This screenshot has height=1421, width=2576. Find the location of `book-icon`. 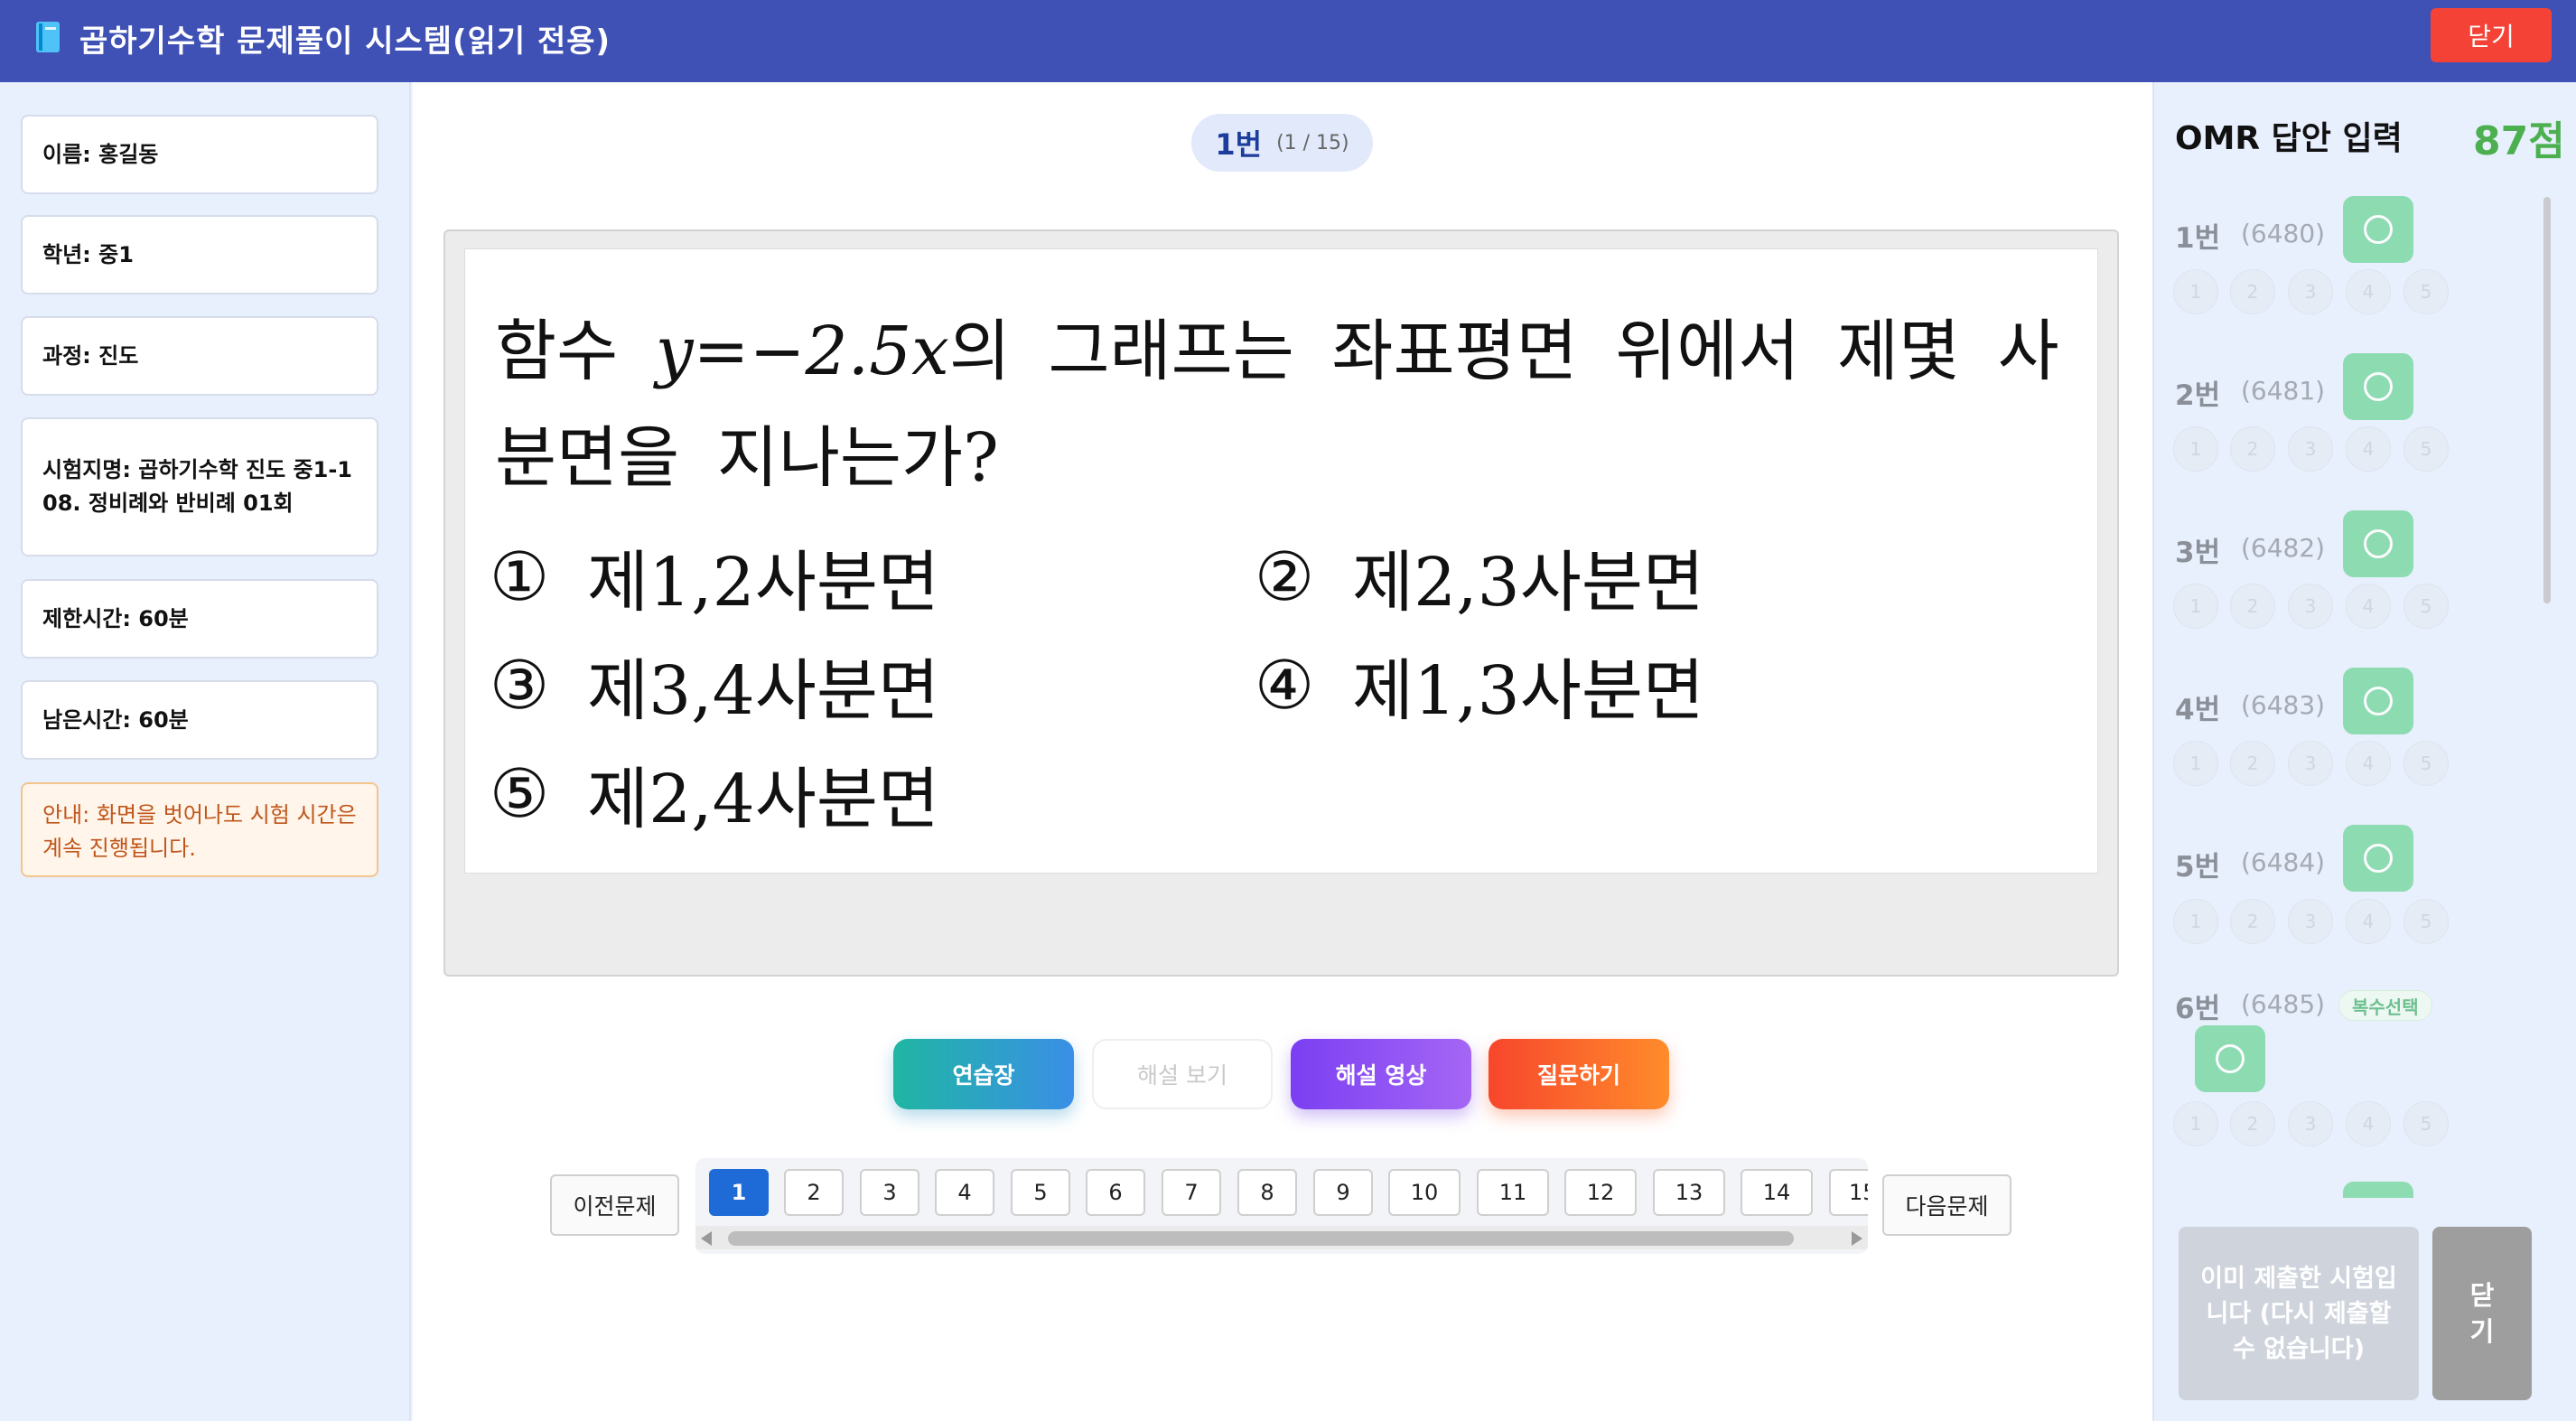

book-icon is located at coordinates (48, 37).